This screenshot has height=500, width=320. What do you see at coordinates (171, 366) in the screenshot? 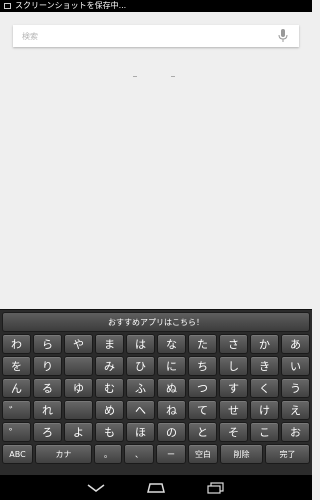
I see `key: に` at bounding box center [171, 366].